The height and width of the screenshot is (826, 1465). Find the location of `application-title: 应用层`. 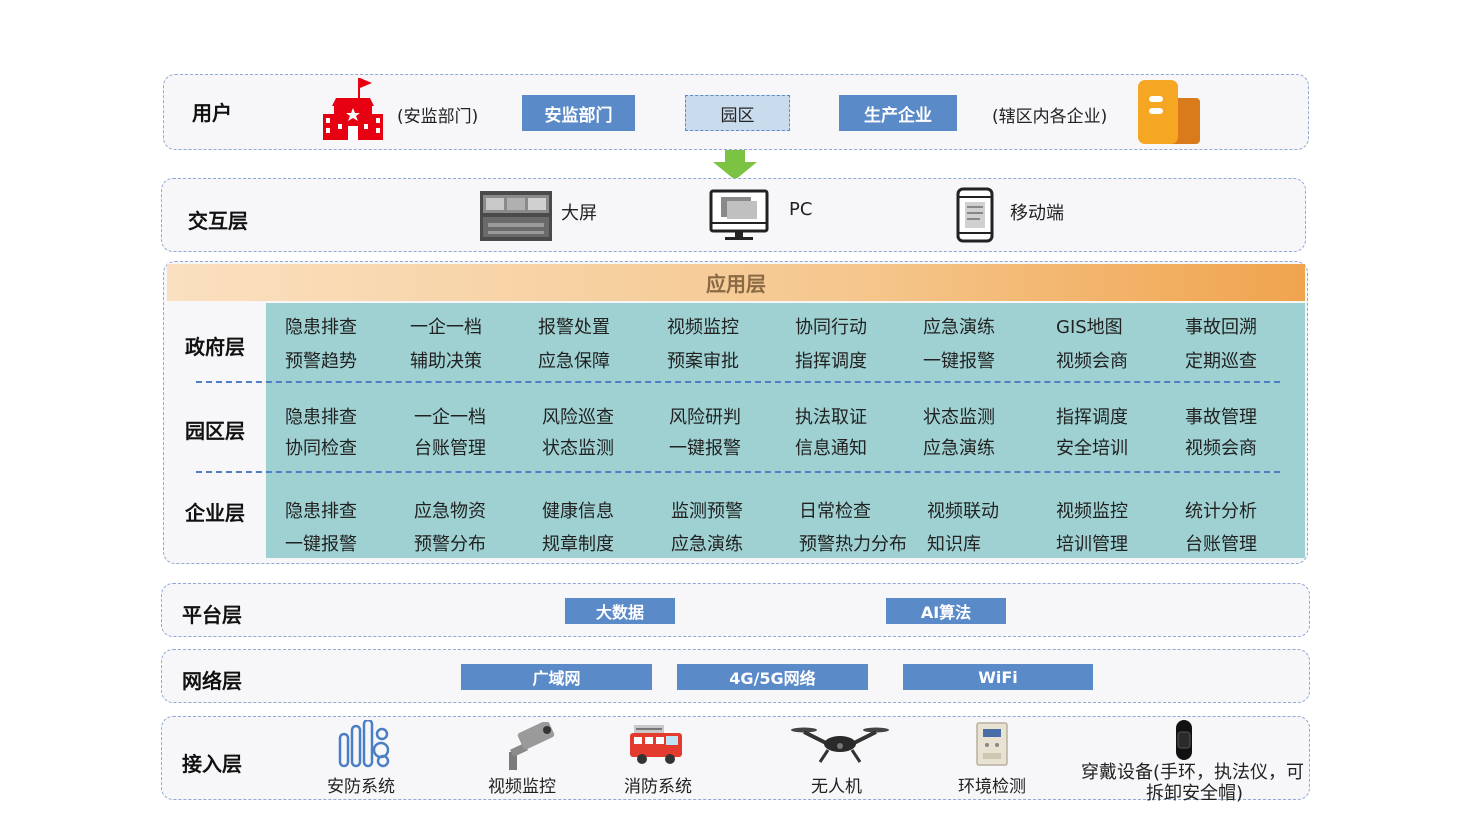

application-title: 应用层 is located at coordinates (736, 284).